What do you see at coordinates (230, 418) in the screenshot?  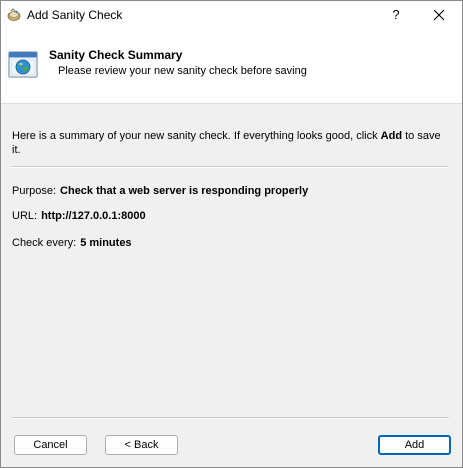 I see `footer-divider` at bounding box center [230, 418].